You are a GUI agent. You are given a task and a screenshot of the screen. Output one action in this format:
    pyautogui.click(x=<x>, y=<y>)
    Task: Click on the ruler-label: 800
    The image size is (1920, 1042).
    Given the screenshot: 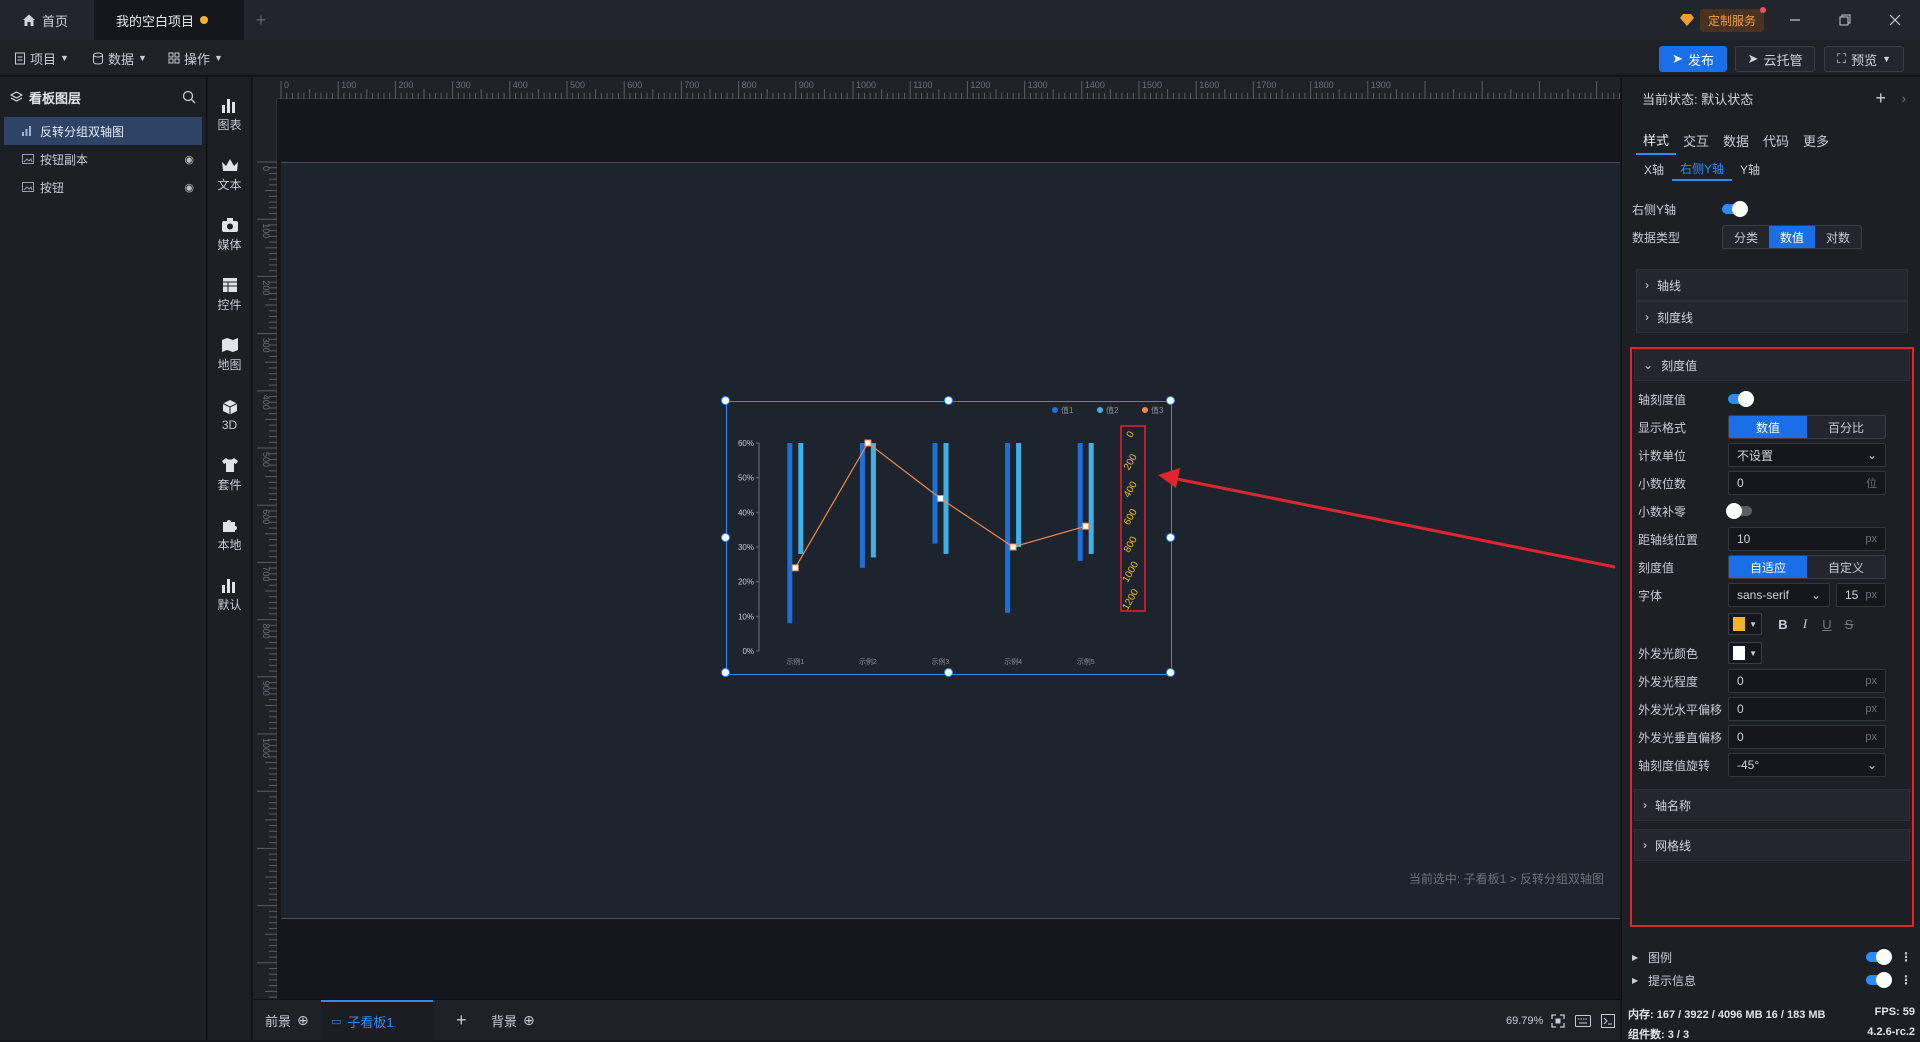 What is the action you would take?
    pyautogui.click(x=266, y=631)
    